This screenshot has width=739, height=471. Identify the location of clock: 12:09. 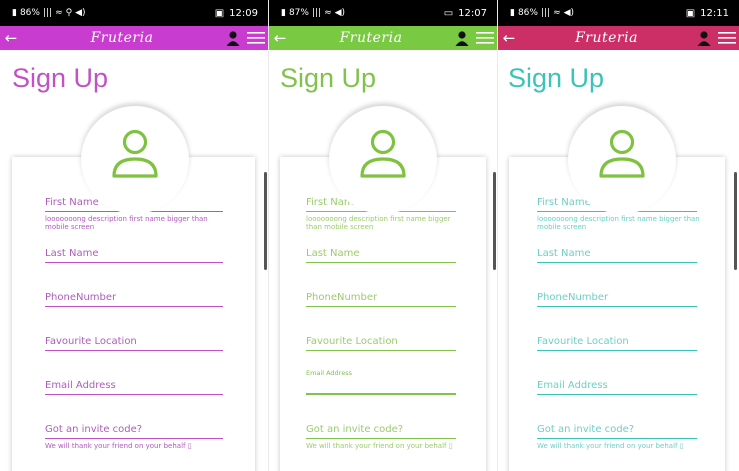
(243, 13).